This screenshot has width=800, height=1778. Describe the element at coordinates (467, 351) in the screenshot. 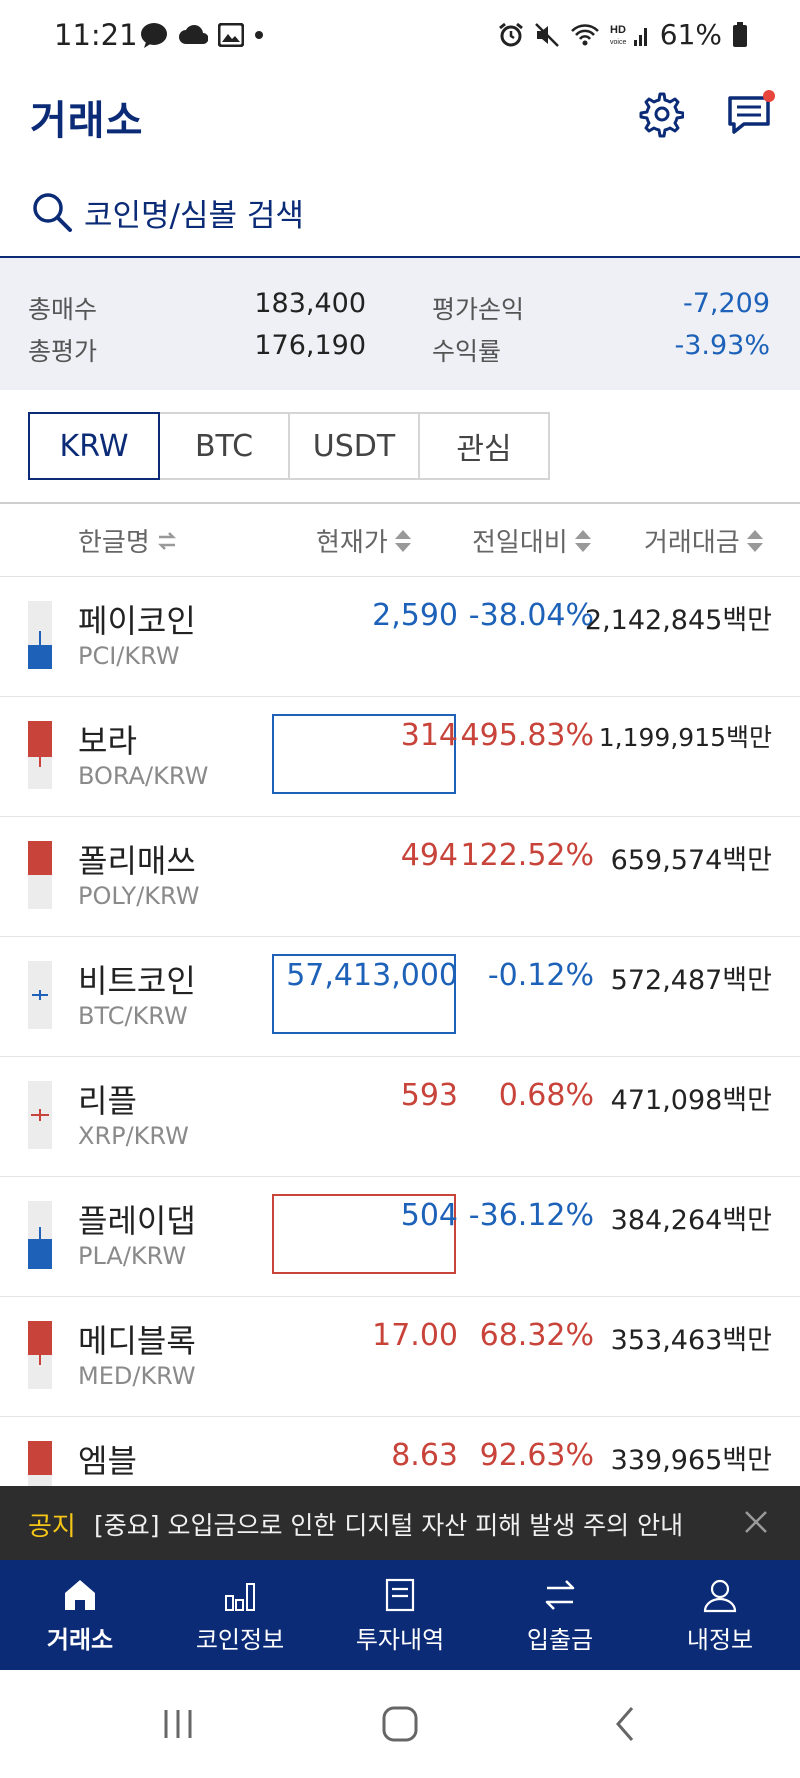

I see `return-label: 수익률` at that location.